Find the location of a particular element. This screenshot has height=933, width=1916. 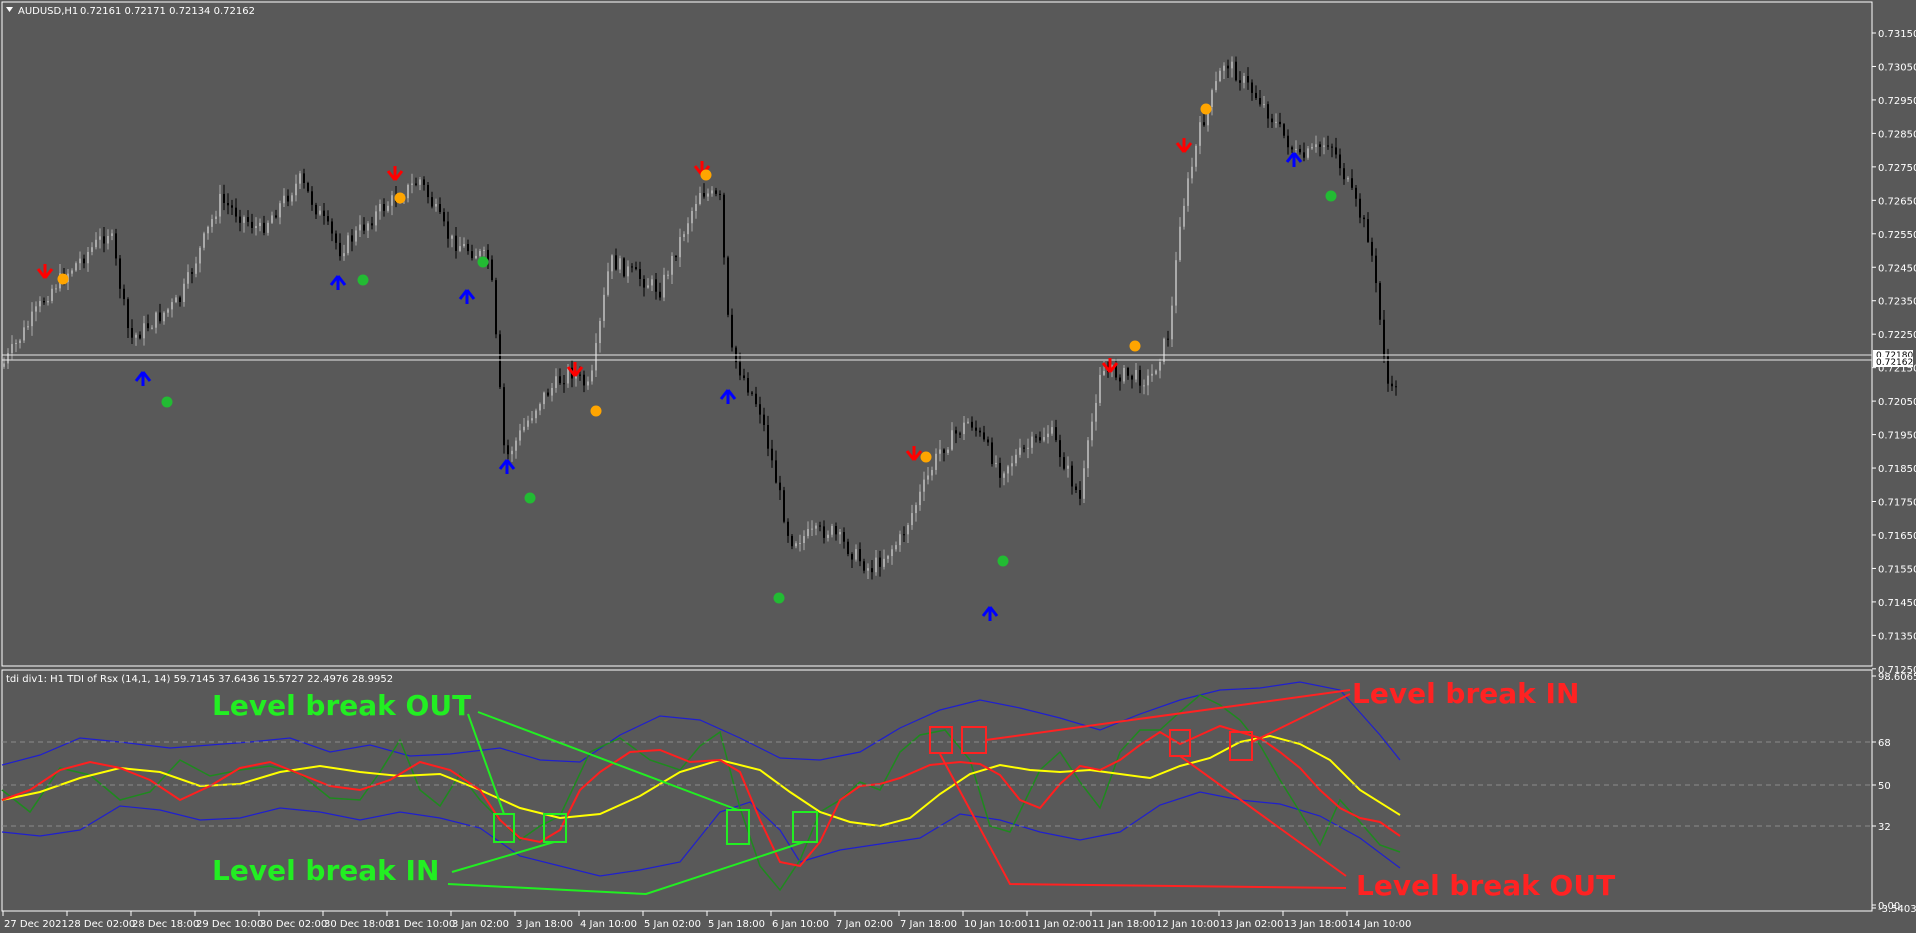

dropdown-triangle-icon is located at coordinates (9, 9).